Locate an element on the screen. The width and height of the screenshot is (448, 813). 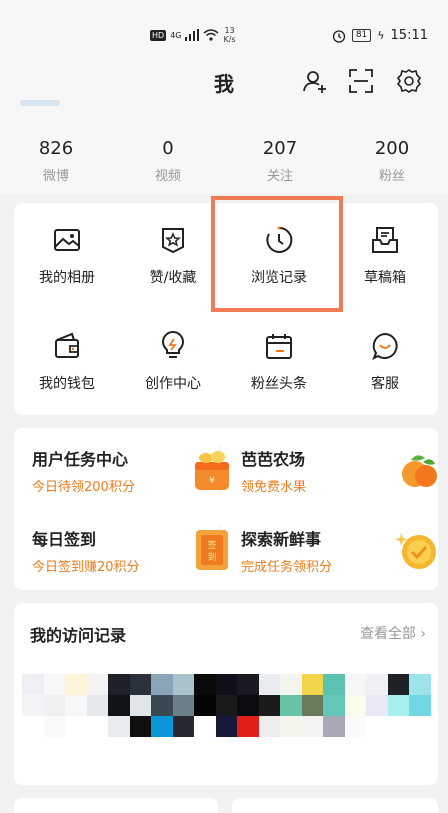
add-friend-icon is located at coordinates (315, 81).